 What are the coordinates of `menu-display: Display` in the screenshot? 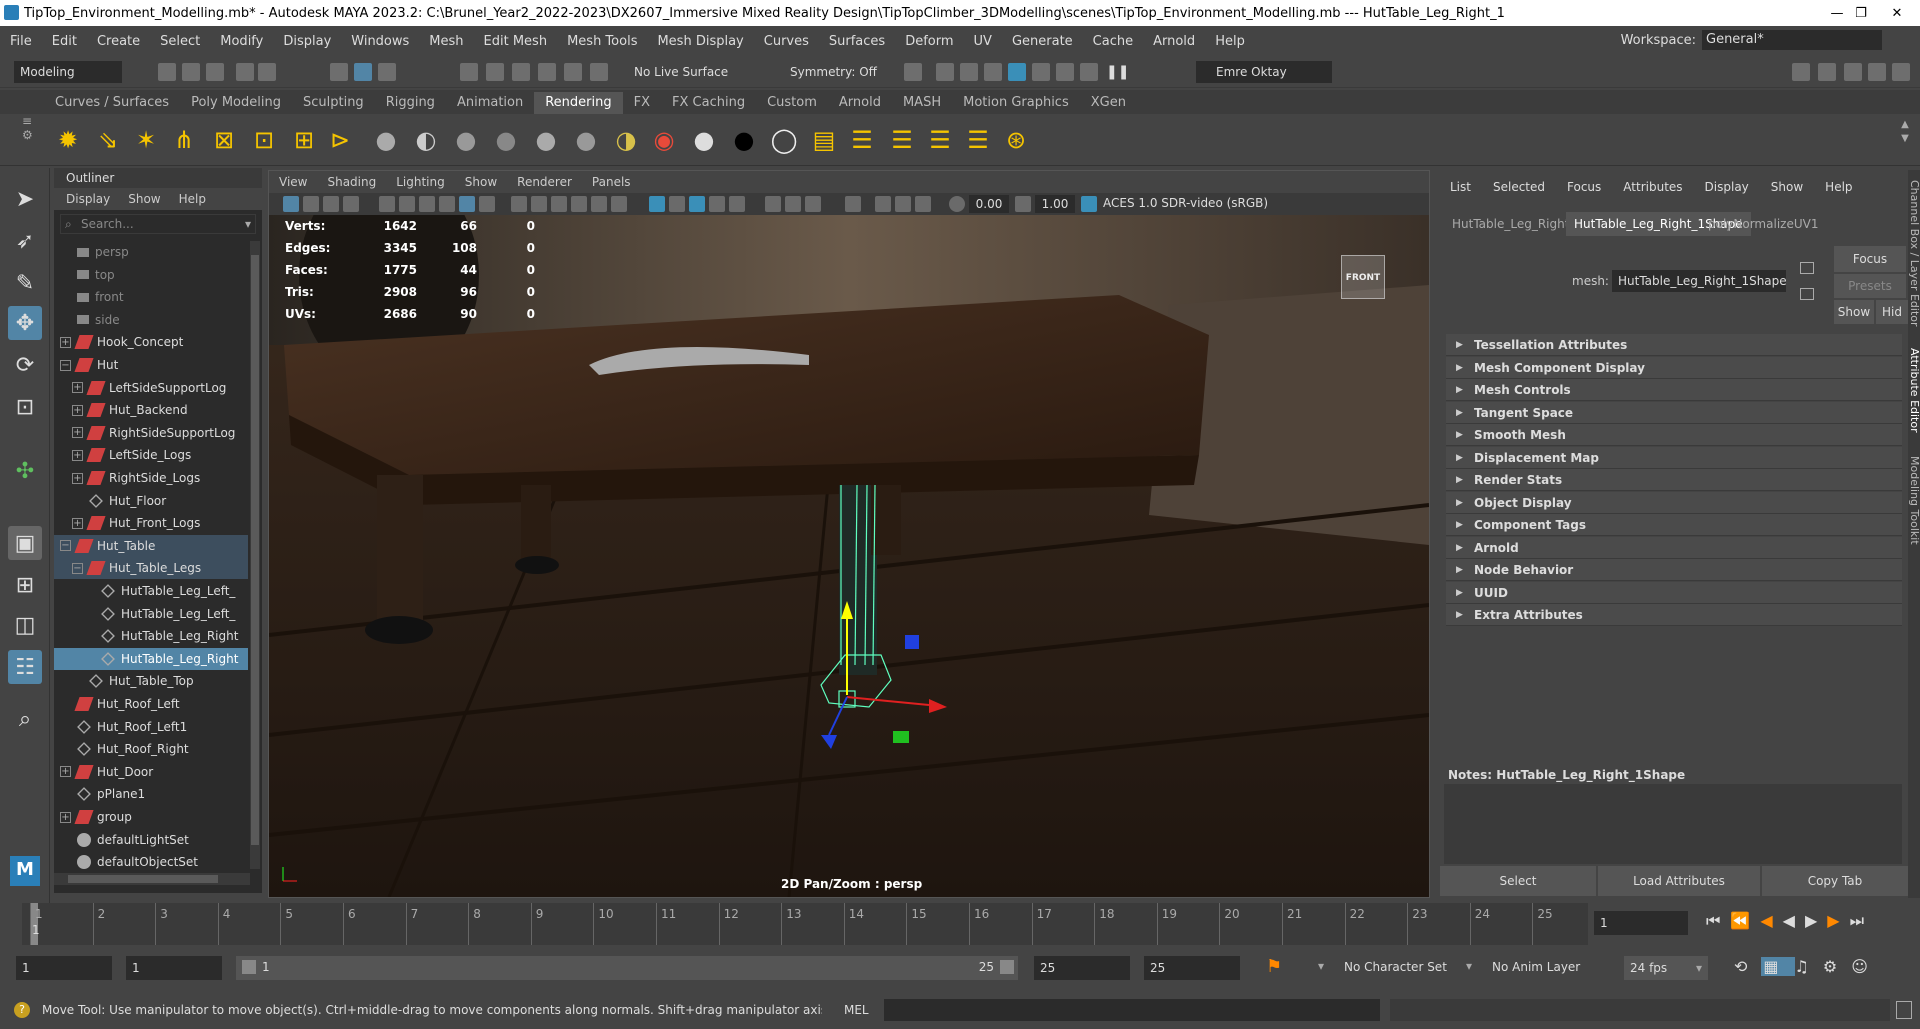 It's located at (307, 41).